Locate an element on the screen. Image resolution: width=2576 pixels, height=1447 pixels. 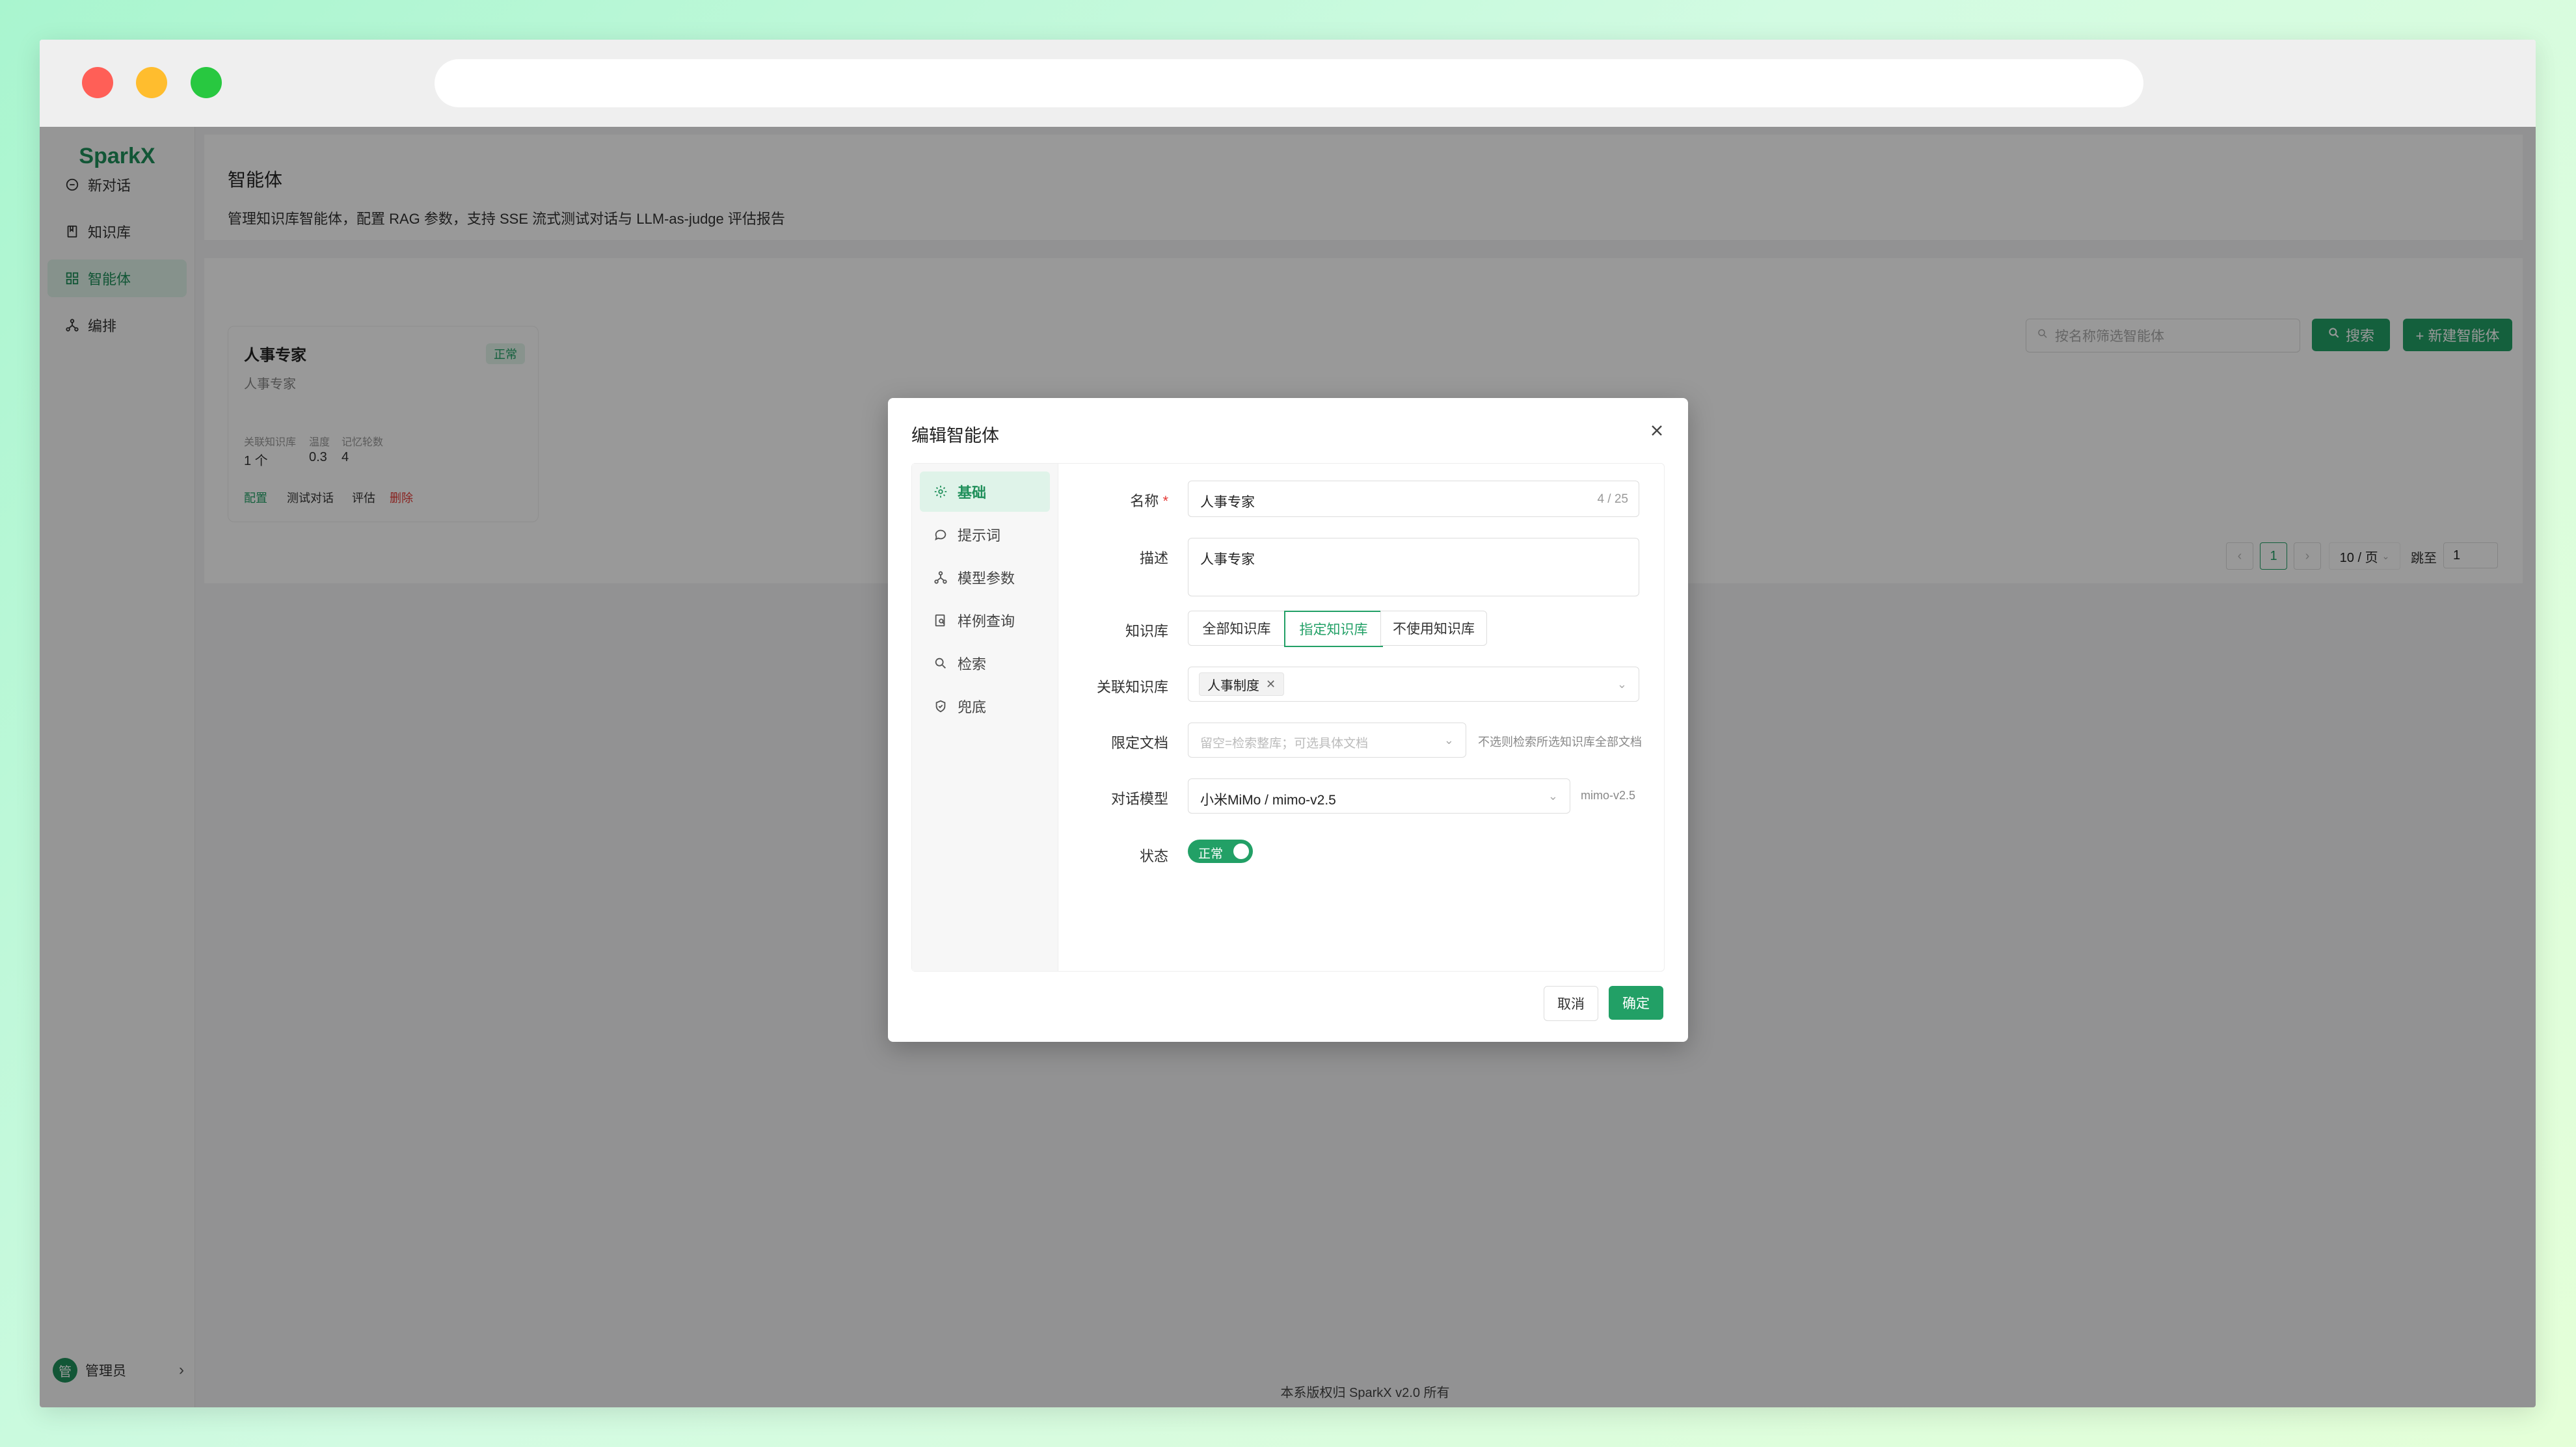
toggle-knob is located at coordinates (1241, 851).